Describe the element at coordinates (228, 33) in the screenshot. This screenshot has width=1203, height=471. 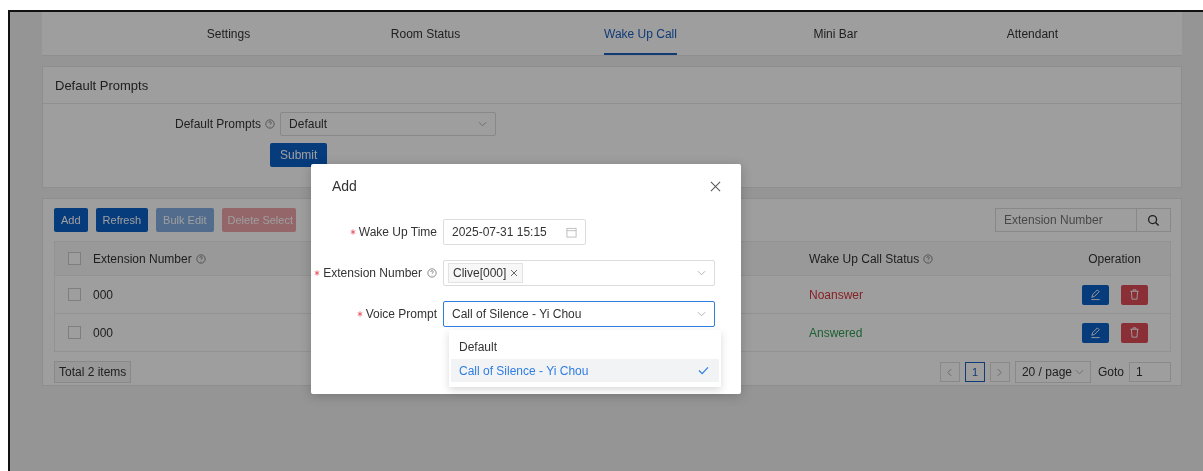
I see `tab: Settings` at that location.